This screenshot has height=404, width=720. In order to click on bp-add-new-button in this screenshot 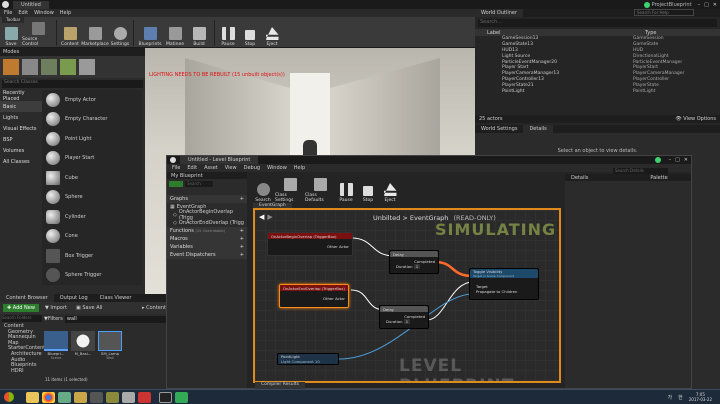, I will do `click(176, 183)`.